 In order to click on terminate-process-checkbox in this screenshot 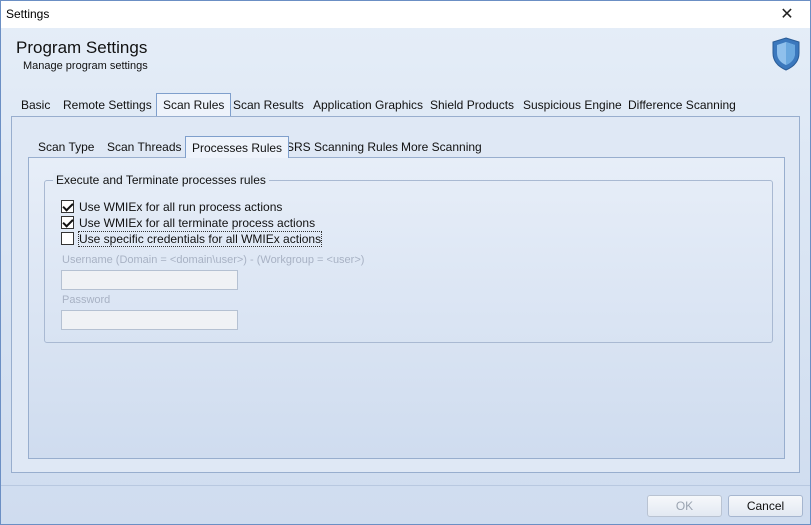, I will do `click(67, 222)`.